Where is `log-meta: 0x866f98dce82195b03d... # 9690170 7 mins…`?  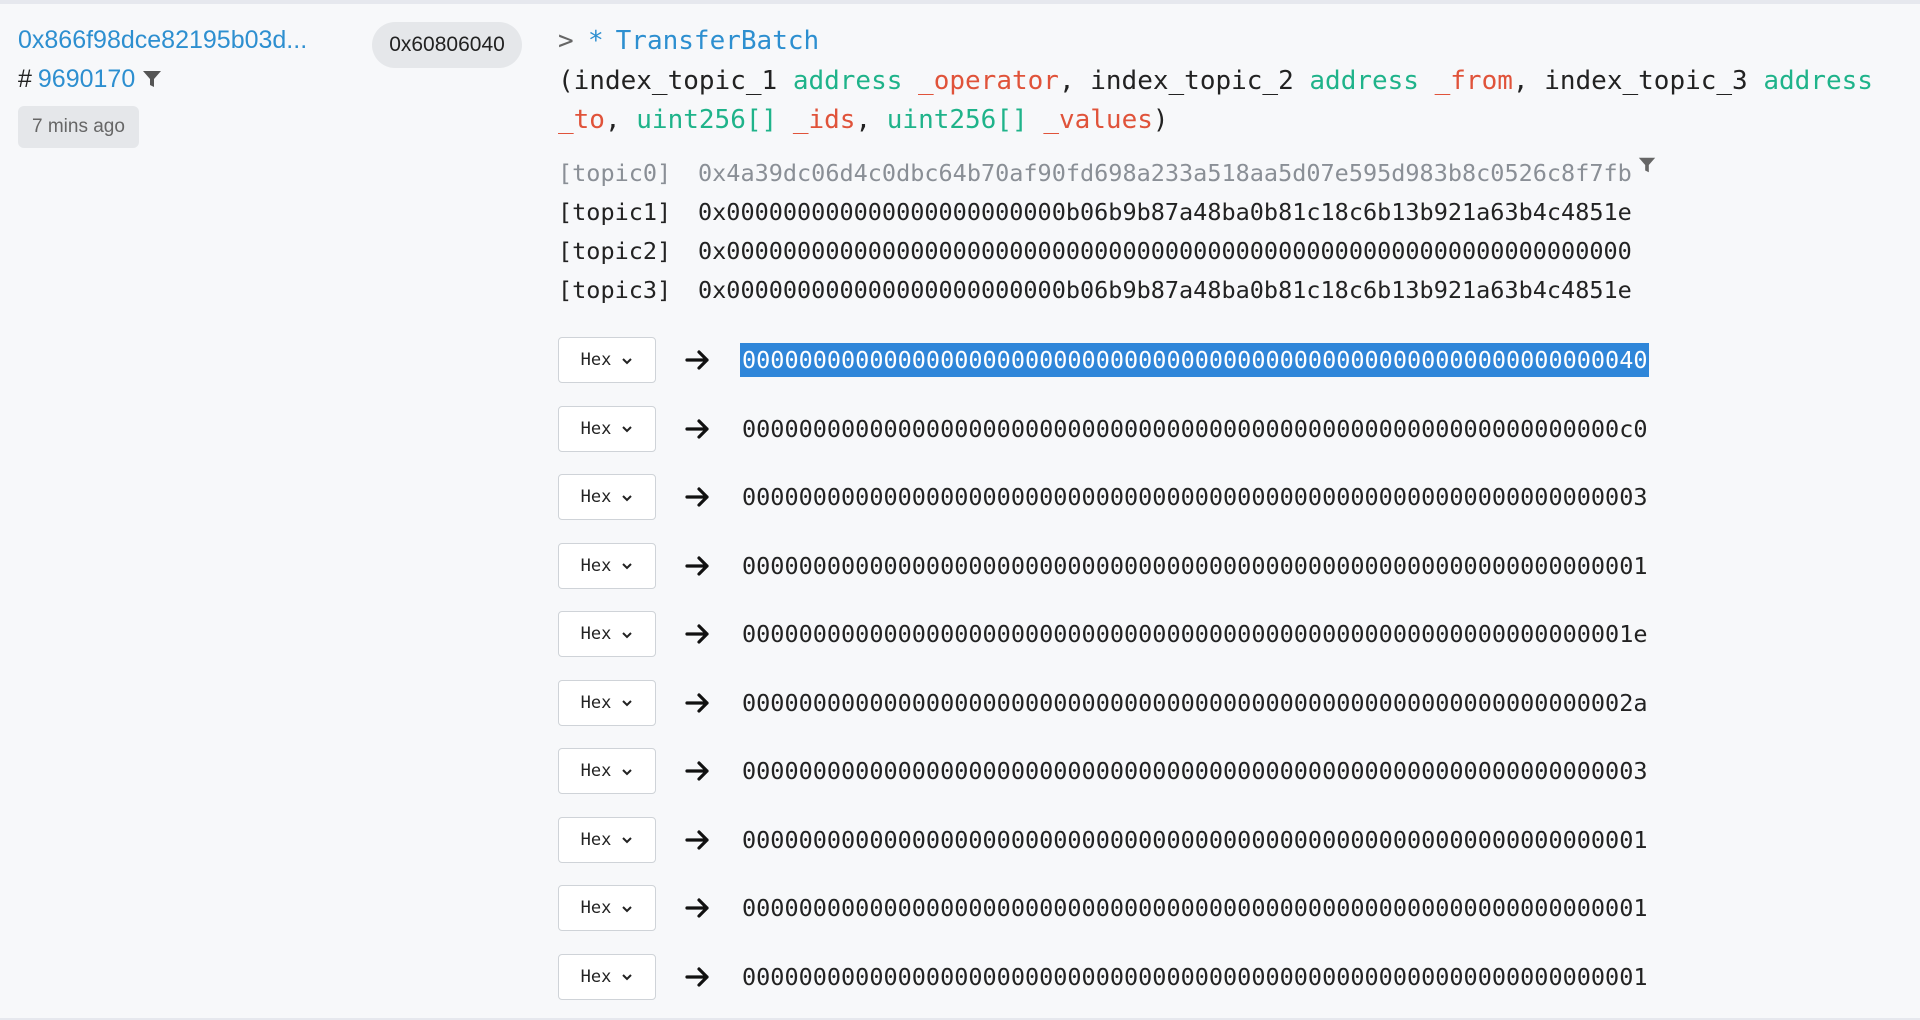 log-meta: 0x866f98dce82195b03d... # 9690170 7 mins… is located at coordinates (178, 85).